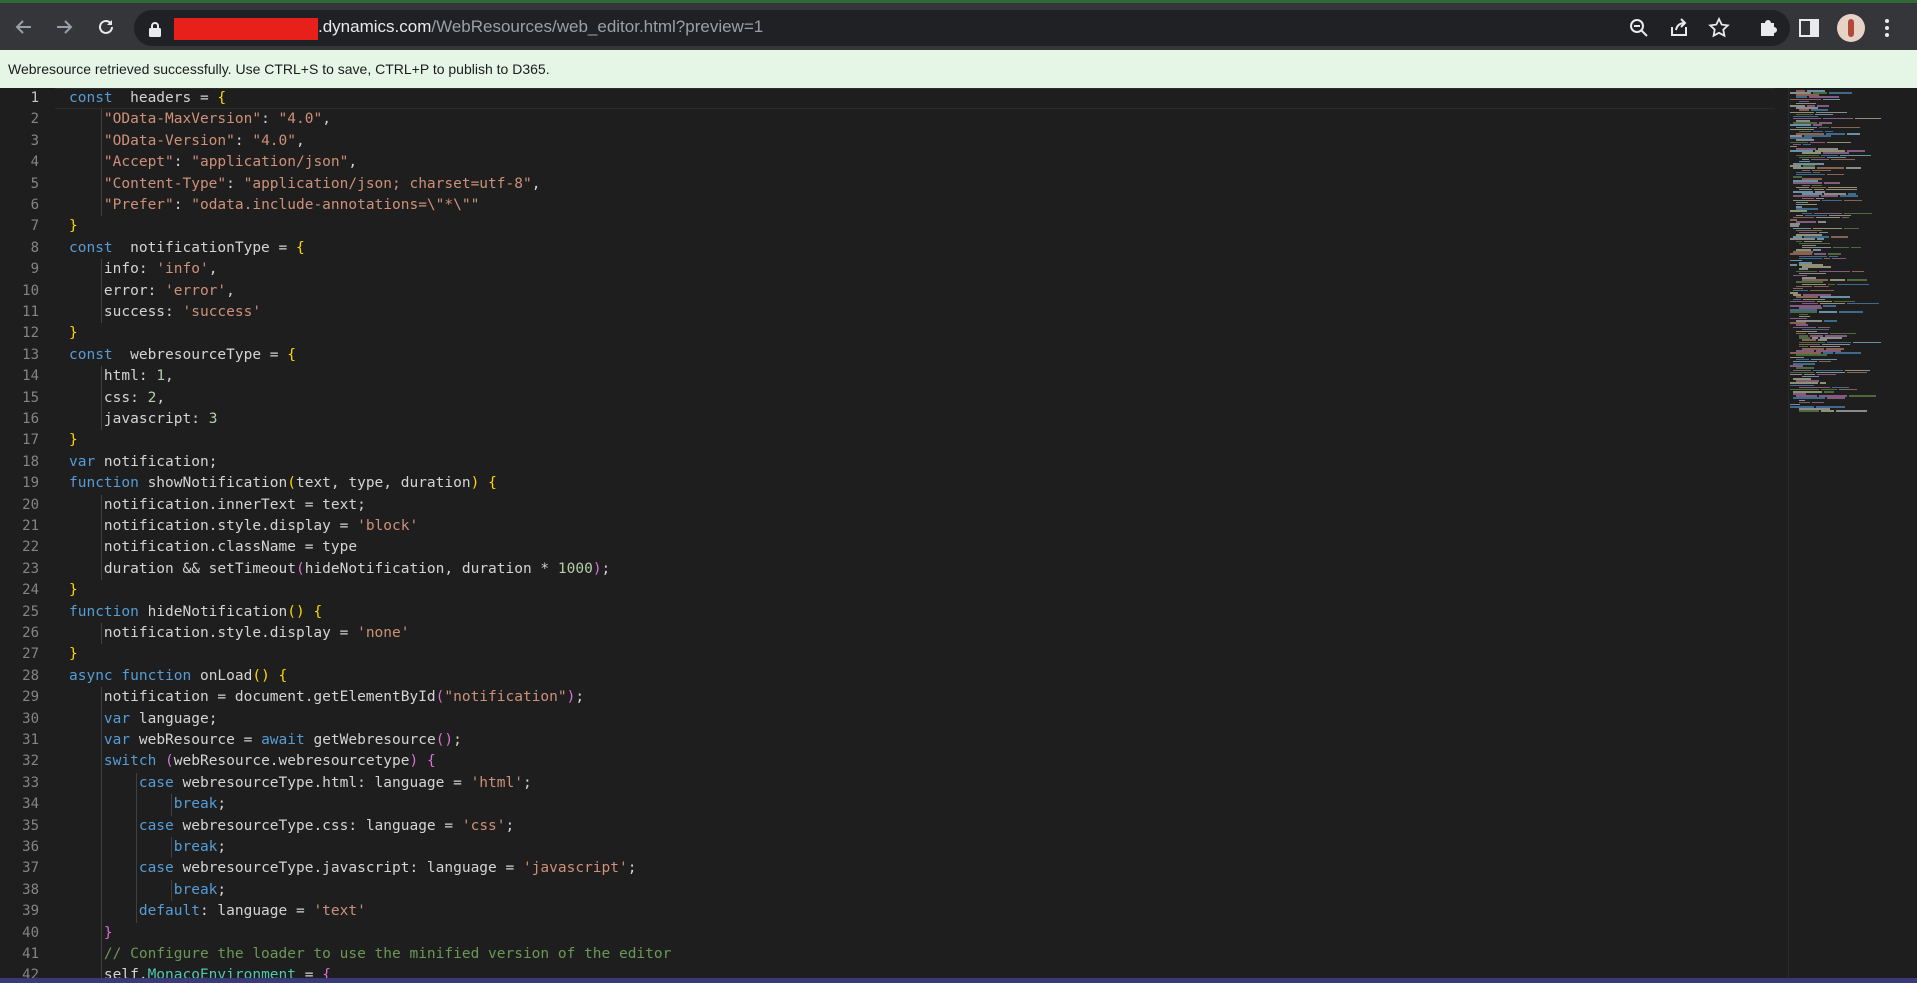 The height and width of the screenshot is (983, 1917). I want to click on editor-ruler, so click(1788, 533).